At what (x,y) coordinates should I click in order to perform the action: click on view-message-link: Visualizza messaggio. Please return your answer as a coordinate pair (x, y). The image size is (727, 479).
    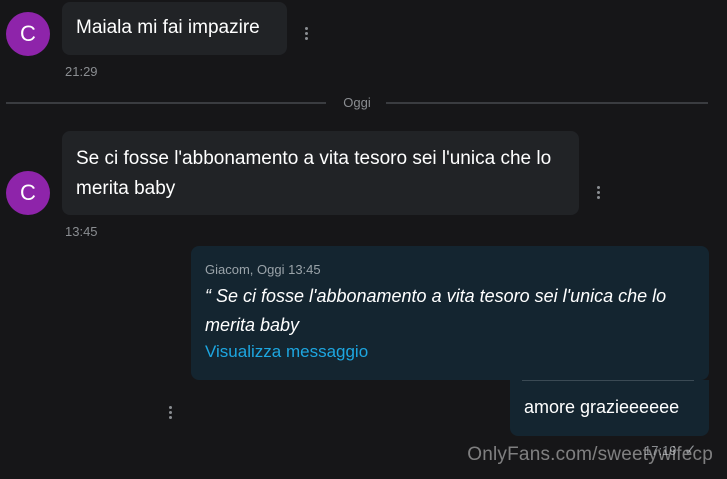
    Looking at the image, I should click on (450, 352).